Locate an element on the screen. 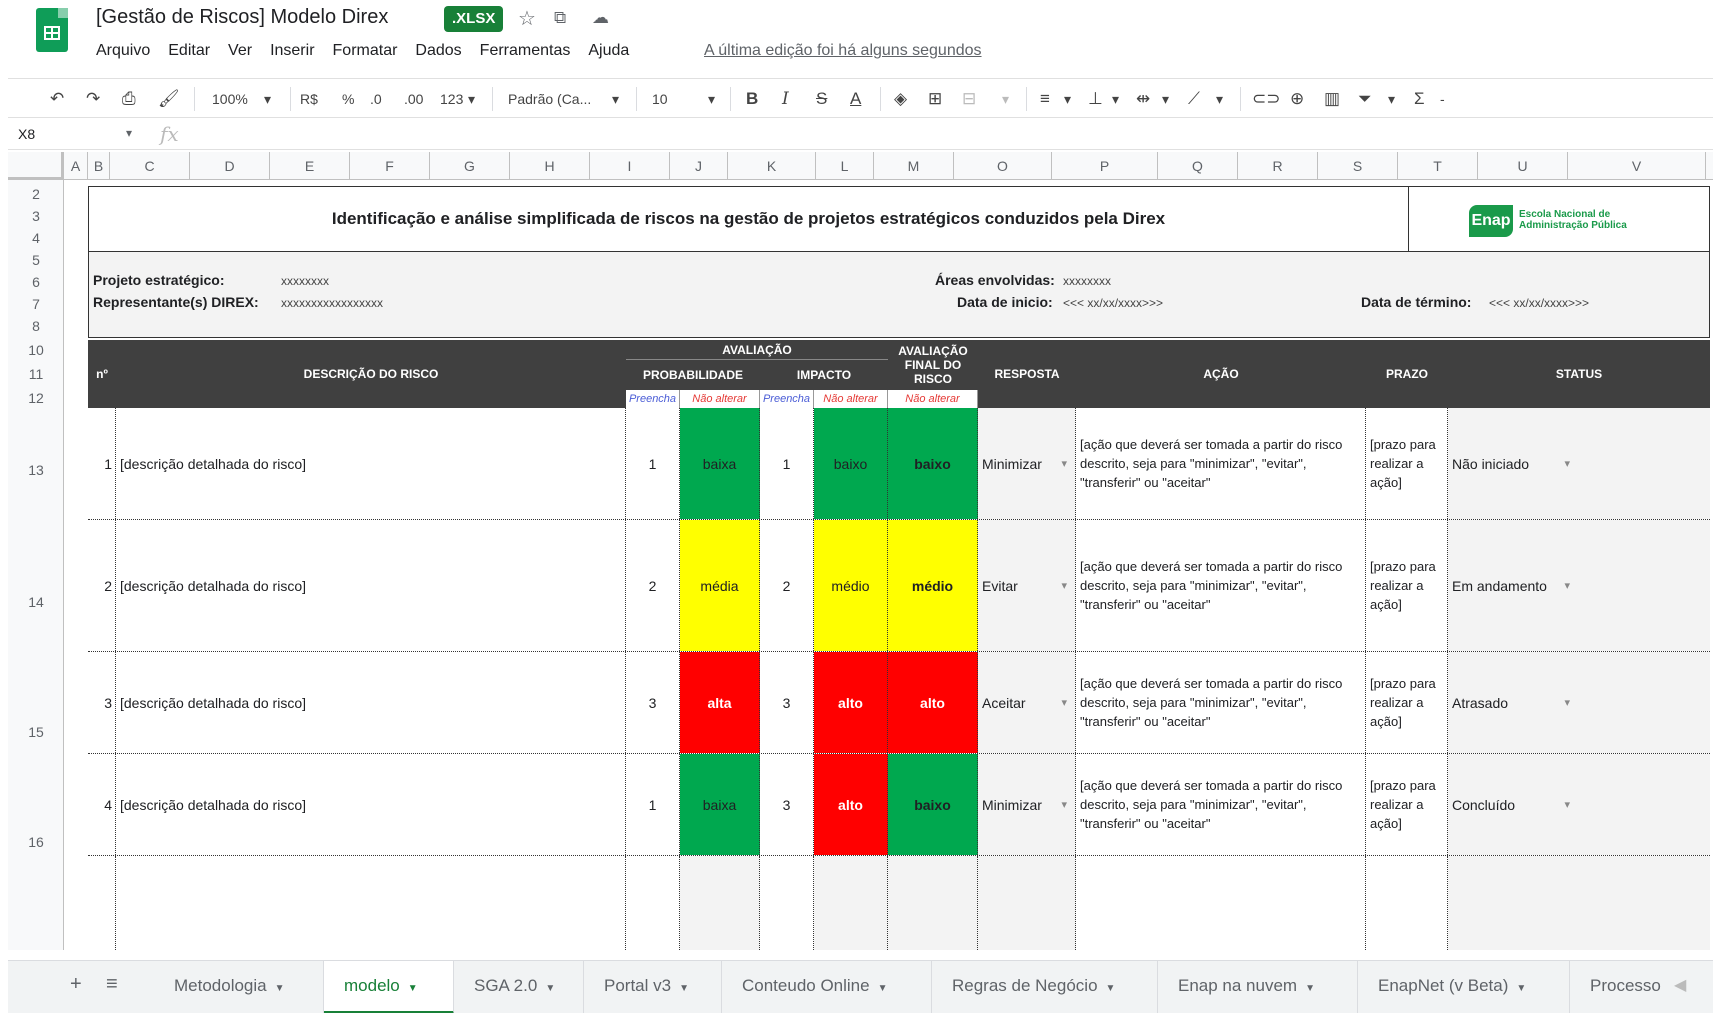  italic-icon: I is located at coordinates (785, 99).